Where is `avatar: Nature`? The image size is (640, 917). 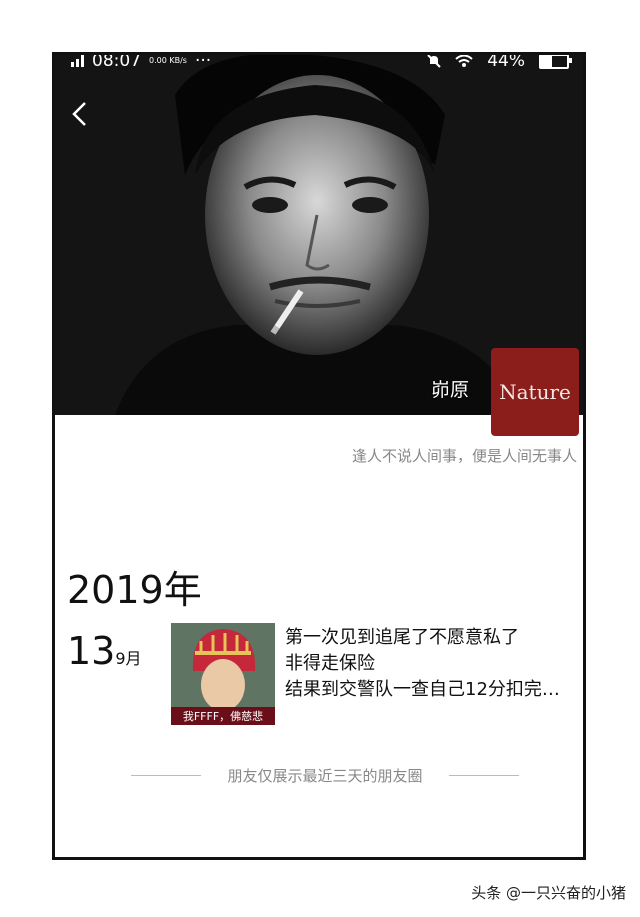
avatar: Nature is located at coordinates (535, 392).